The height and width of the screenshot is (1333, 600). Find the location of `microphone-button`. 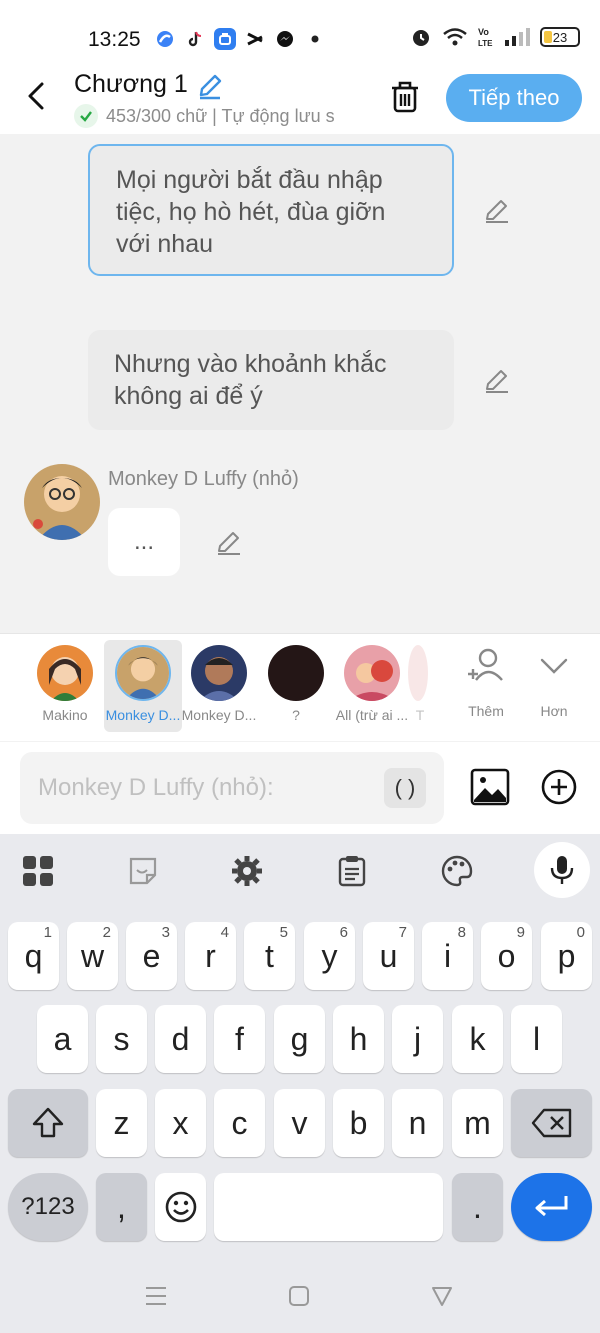

microphone-button is located at coordinates (562, 870).